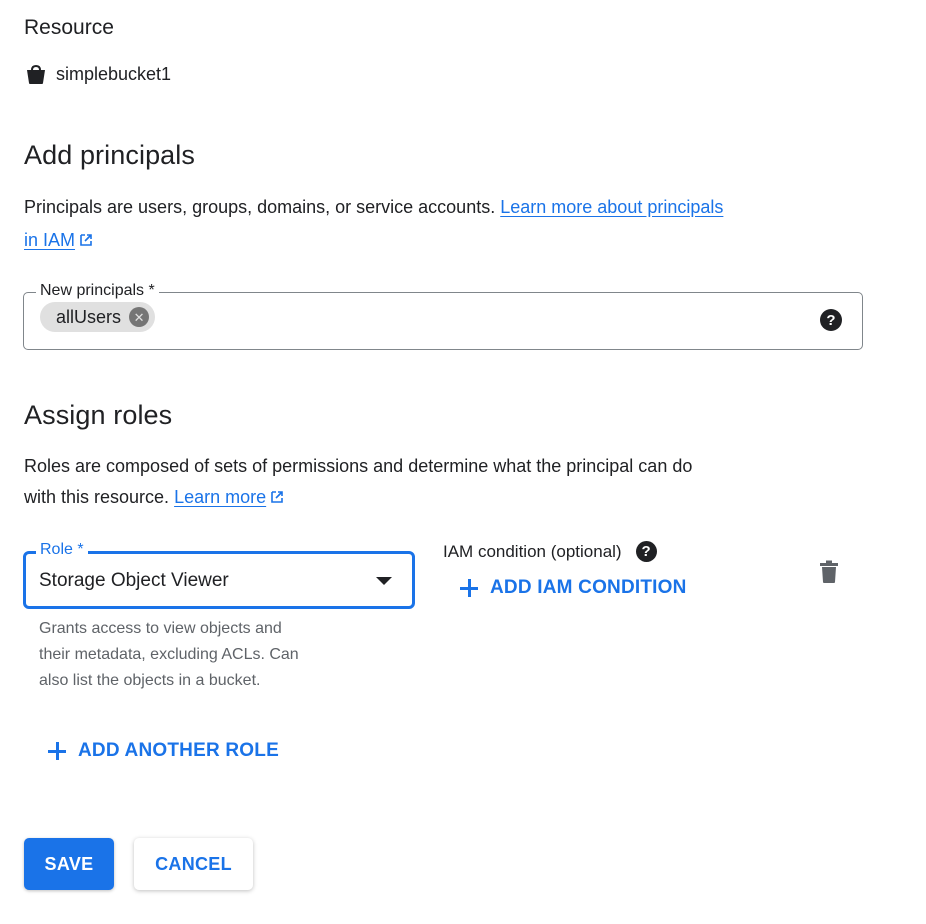 The image size is (926, 924). What do you see at coordinates (69, 864) in the screenshot?
I see `save-button: SAVE` at bounding box center [69, 864].